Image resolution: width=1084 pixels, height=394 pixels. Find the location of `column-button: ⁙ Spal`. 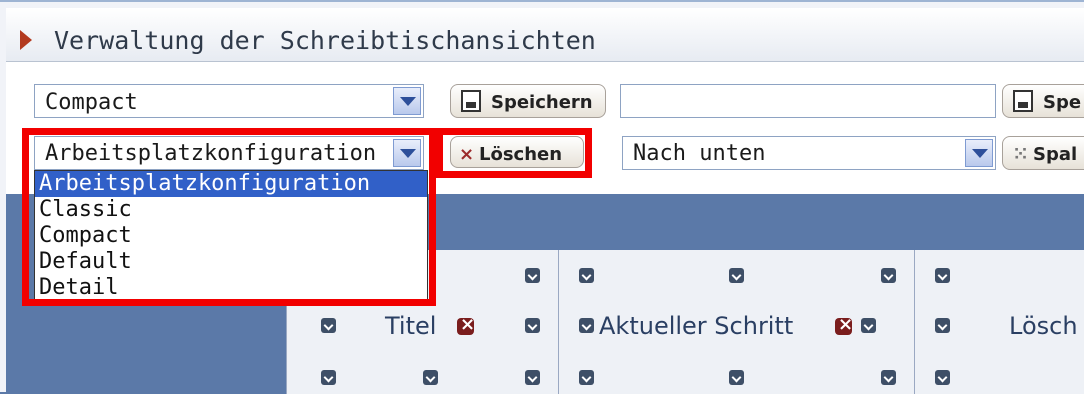

column-button: ⁙ Spal is located at coordinates (1043, 153).